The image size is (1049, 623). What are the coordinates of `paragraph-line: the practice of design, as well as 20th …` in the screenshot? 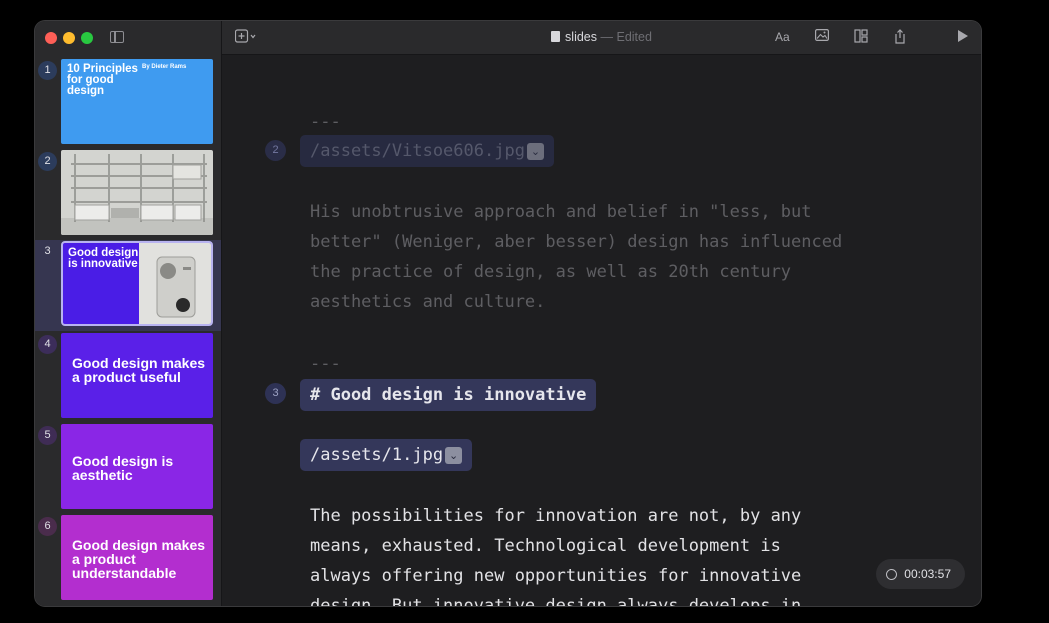 It's located at (551, 272).